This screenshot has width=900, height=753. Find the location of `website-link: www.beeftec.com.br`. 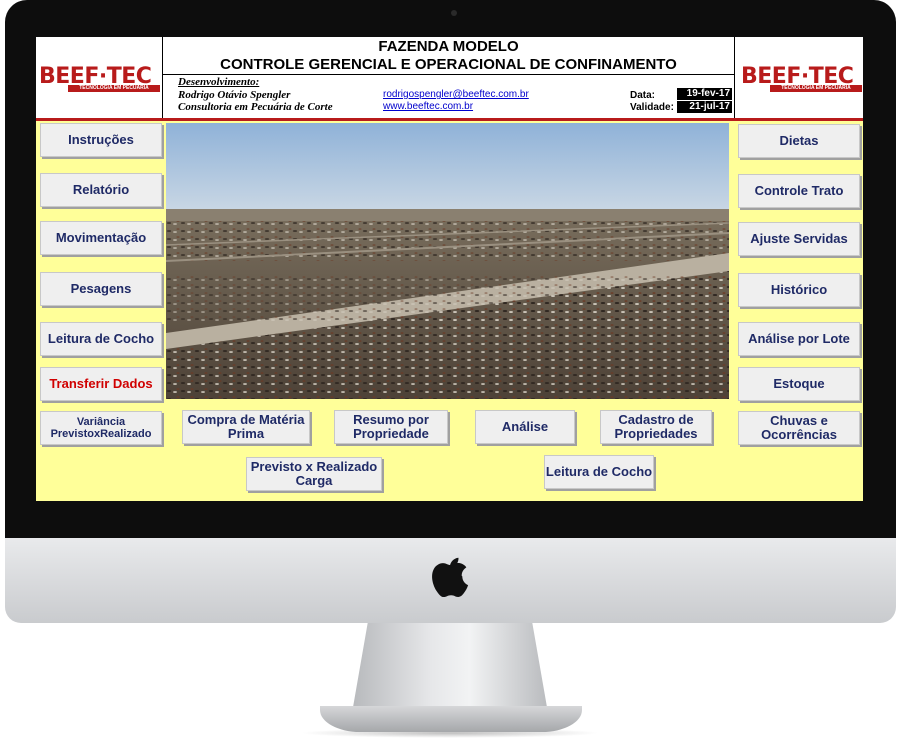

website-link: www.beeftec.com.br is located at coordinates (428, 106).